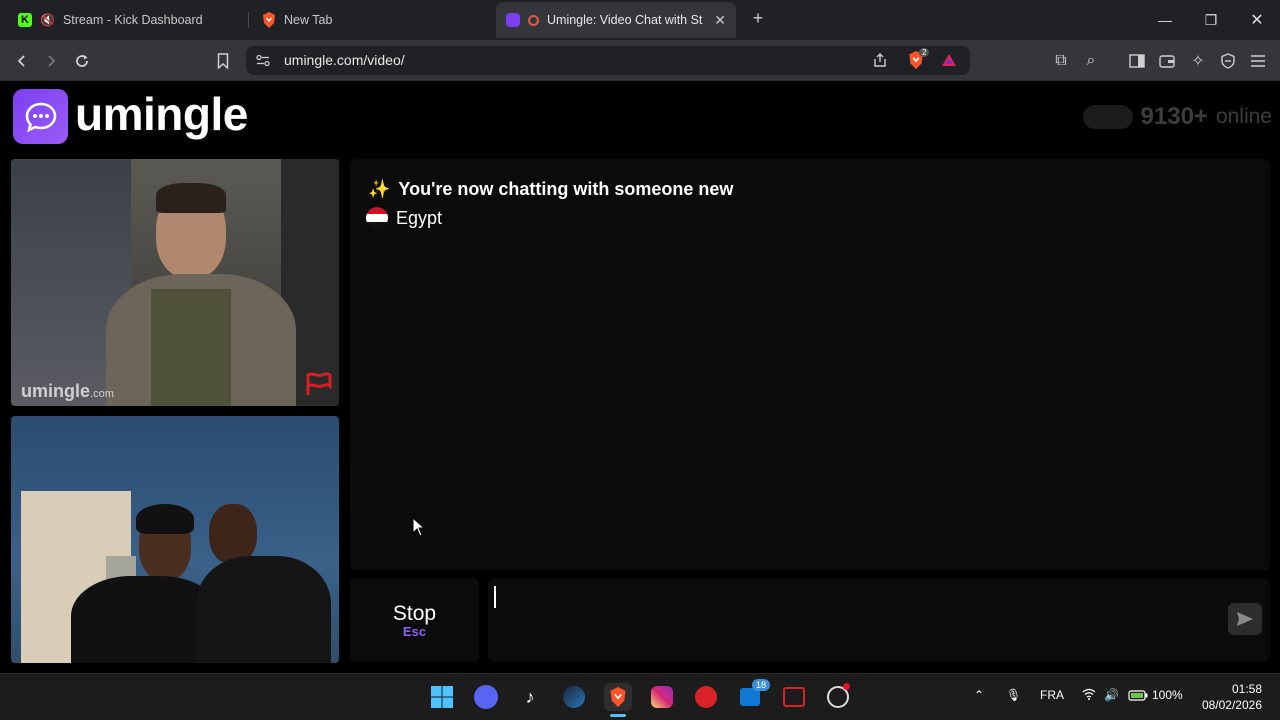 This screenshot has width=1280, height=720. What do you see at coordinates (1246, 689) in the screenshot?
I see `clock-time: 01:58` at bounding box center [1246, 689].